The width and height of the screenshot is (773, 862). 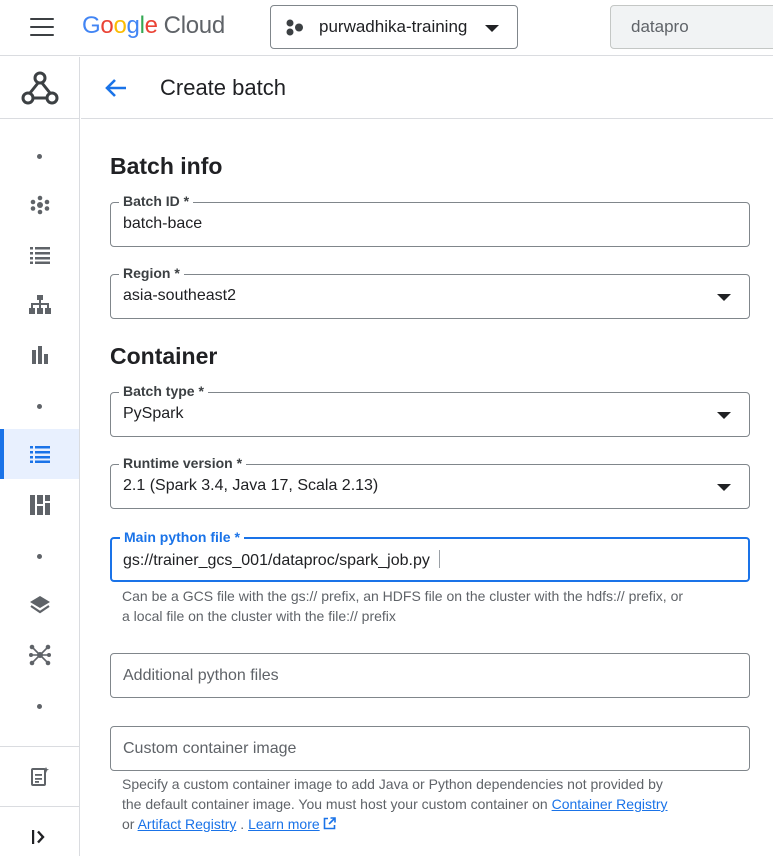 I want to click on additional-python-files-input: Additional python files, so click(x=430, y=675).